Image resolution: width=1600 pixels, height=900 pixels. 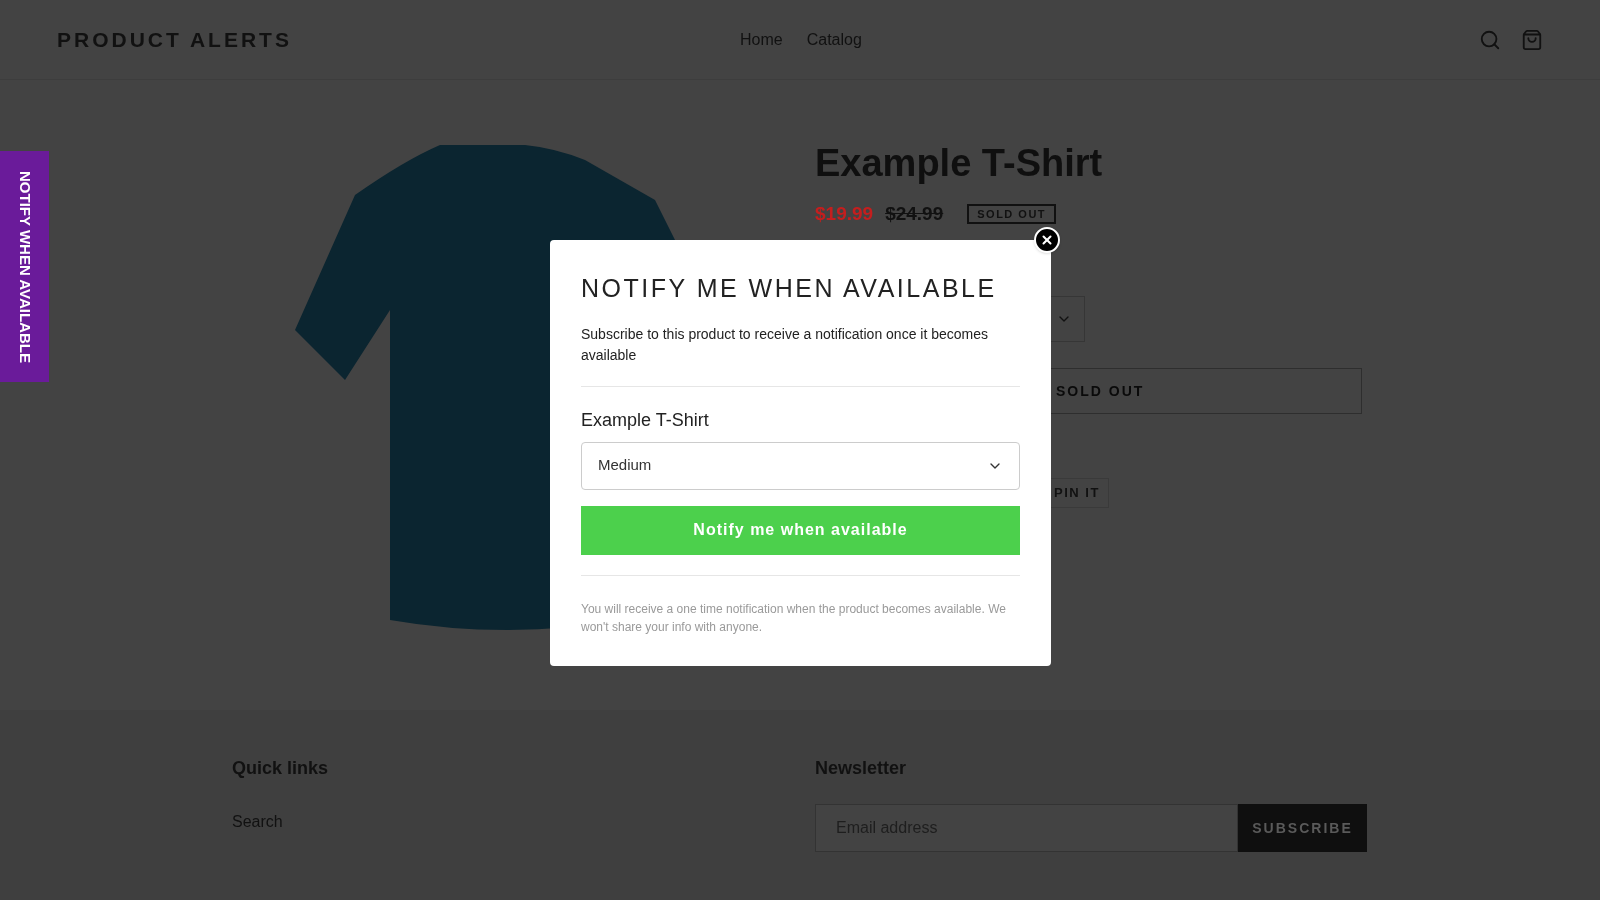 I want to click on close-button, so click(x=1047, y=240).